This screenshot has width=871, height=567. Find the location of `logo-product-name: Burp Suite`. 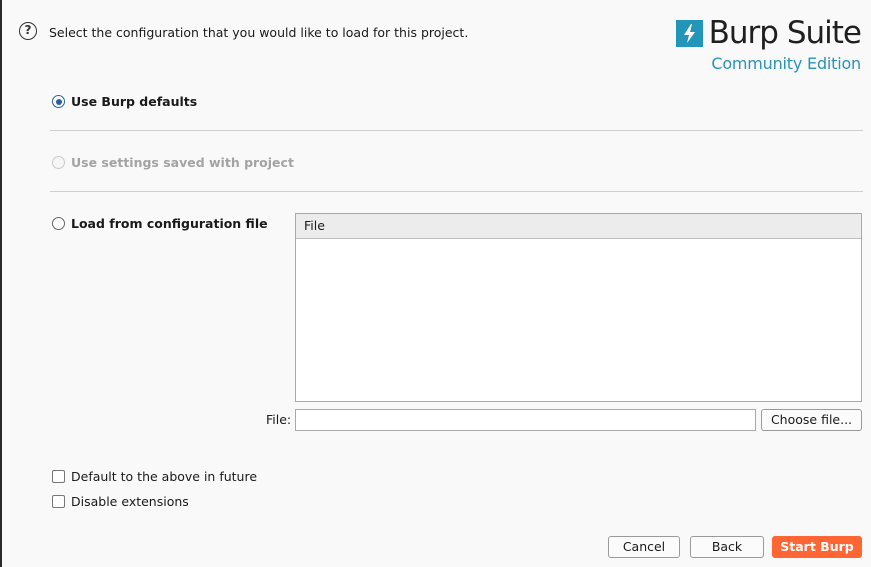

logo-product-name: Burp Suite is located at coordinates (785, 33).